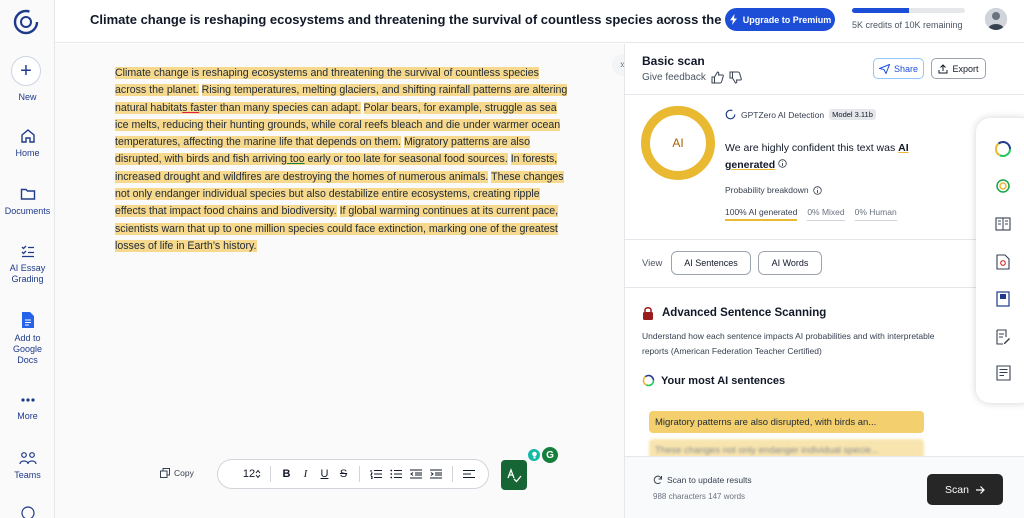 This screenshot has height=518, width=1024. What do you see at coordinates (343, 474) in the screenshot?
I see `strikethrough-button: S` at bounding box center [343, 474].